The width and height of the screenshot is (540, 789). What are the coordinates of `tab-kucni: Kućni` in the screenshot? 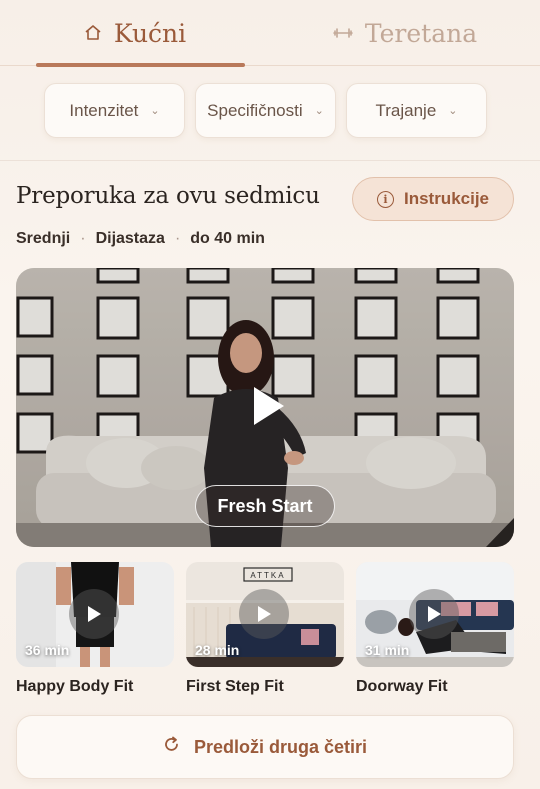 It's located at (135, 33).